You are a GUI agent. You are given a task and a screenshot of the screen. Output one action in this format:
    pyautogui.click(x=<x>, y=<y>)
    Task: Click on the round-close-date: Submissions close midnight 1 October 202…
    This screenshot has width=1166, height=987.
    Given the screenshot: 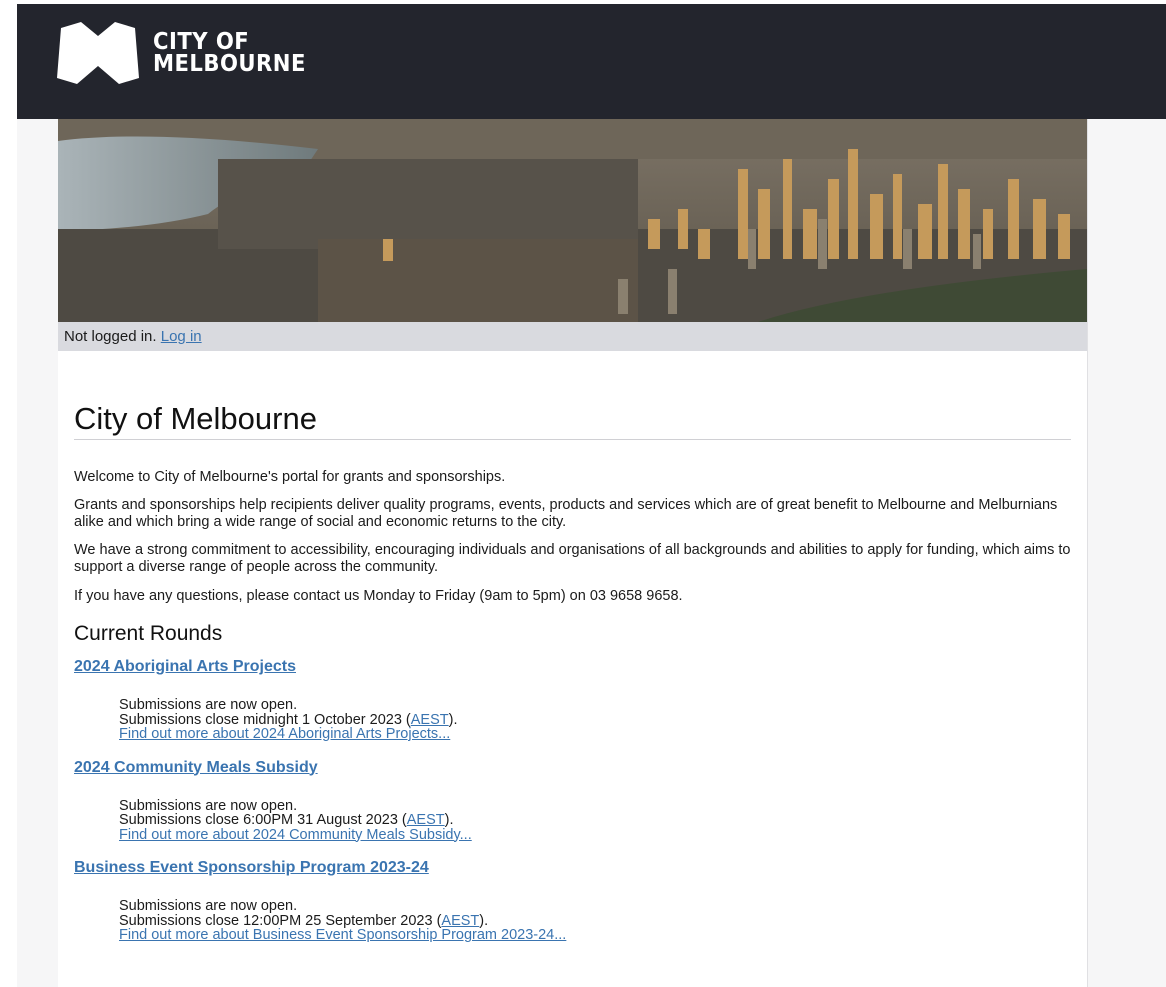 What is the action you would take?
    pyautogui.click(x=595, y=720)
    